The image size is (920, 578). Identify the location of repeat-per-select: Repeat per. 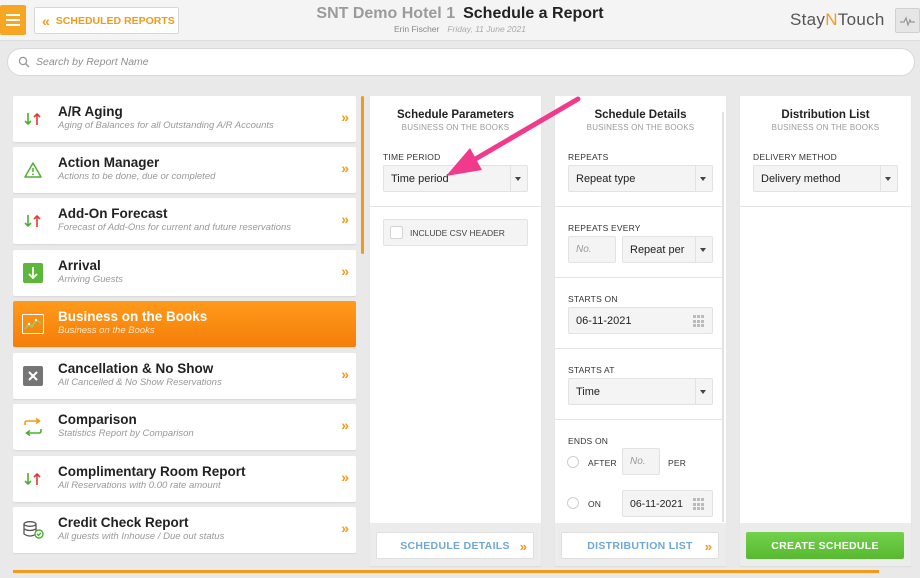
(667, 249).